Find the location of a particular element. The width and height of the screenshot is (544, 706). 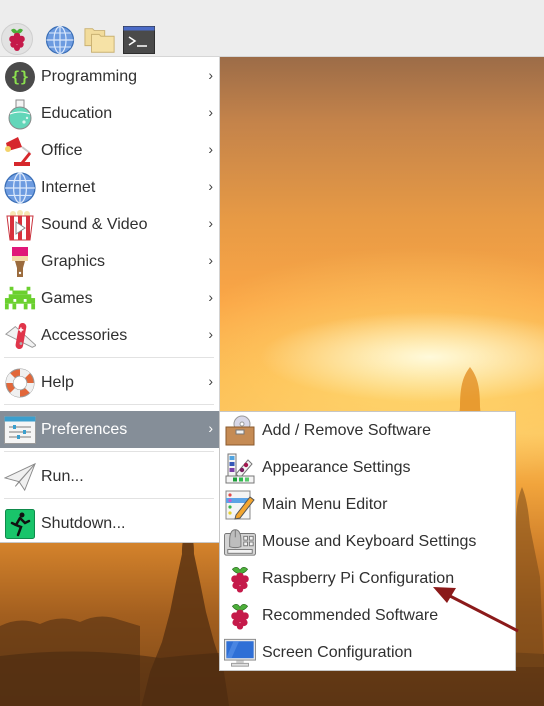

menu-item-label: Graphics is located at coordinates (73, 261).